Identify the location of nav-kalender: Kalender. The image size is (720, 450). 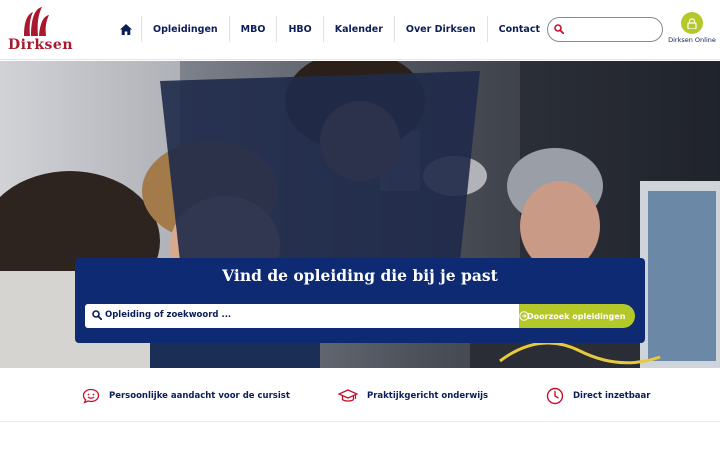
(359, 29).